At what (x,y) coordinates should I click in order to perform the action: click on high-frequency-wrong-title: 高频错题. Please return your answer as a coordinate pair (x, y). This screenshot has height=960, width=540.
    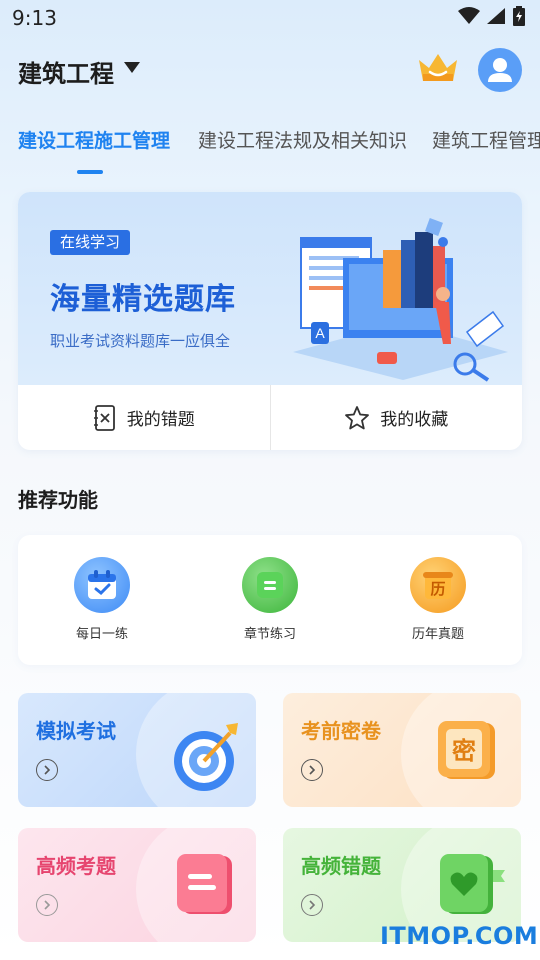
    Looking at the image, I should click on (341, 866).